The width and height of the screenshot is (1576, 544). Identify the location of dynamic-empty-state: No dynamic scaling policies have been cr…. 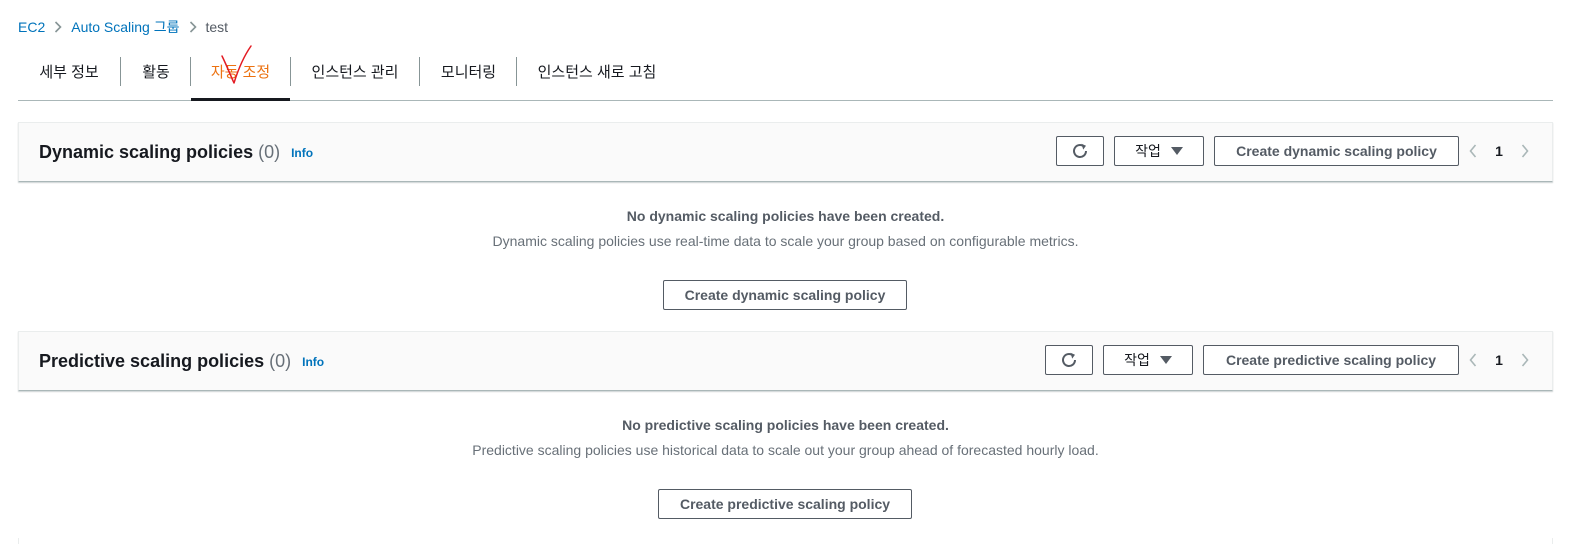
(785, 228).